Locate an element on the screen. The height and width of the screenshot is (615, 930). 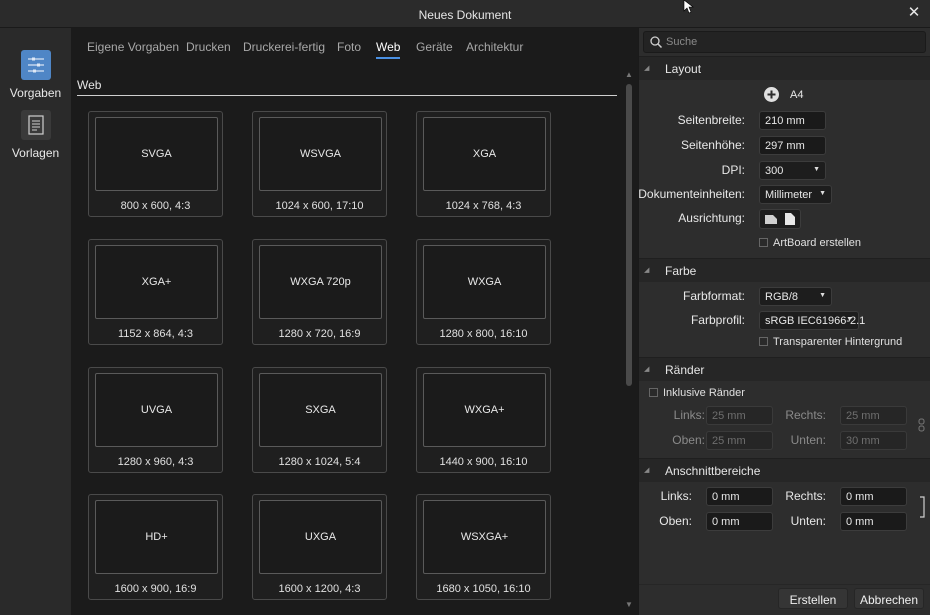
preset-card-wxga-720p: WXGA 720p 1280 x 720, 16:9 is located at coordinates (319, 292).